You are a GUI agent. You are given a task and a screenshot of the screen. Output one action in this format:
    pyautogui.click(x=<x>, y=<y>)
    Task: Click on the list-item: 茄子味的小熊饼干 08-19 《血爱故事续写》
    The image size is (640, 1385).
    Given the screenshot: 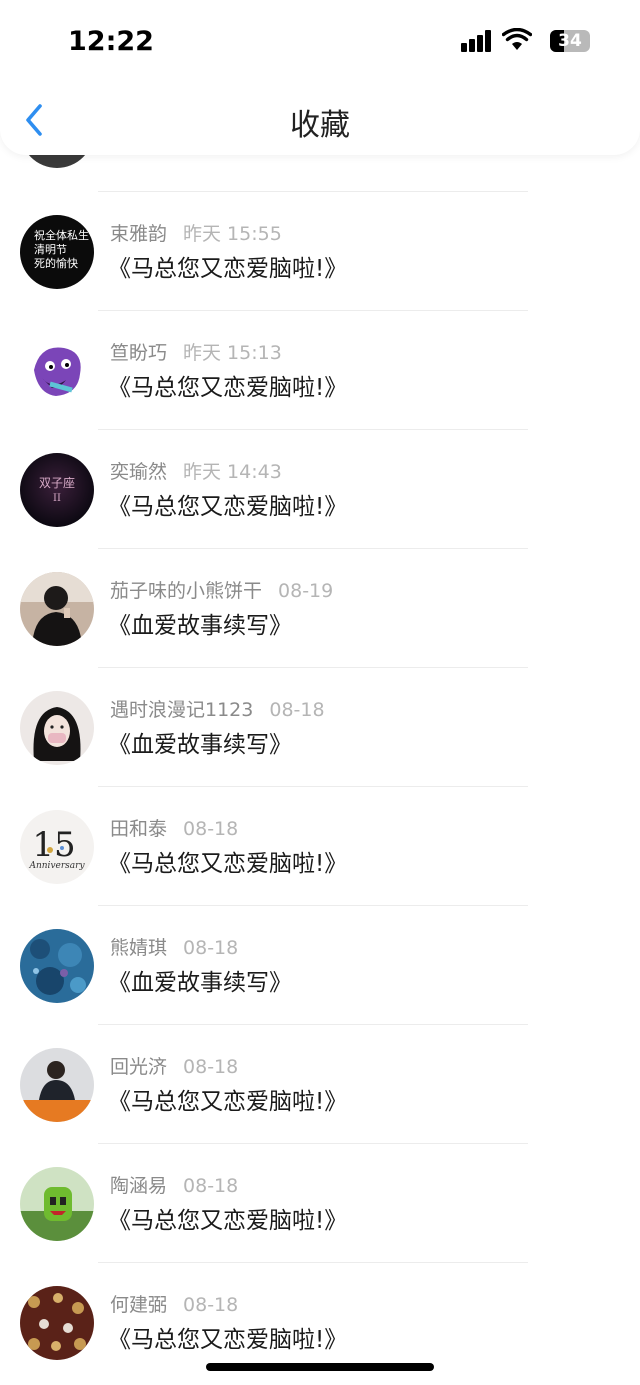 What is the action you would take?
    pyautogui.click(x=320, y=608)
    